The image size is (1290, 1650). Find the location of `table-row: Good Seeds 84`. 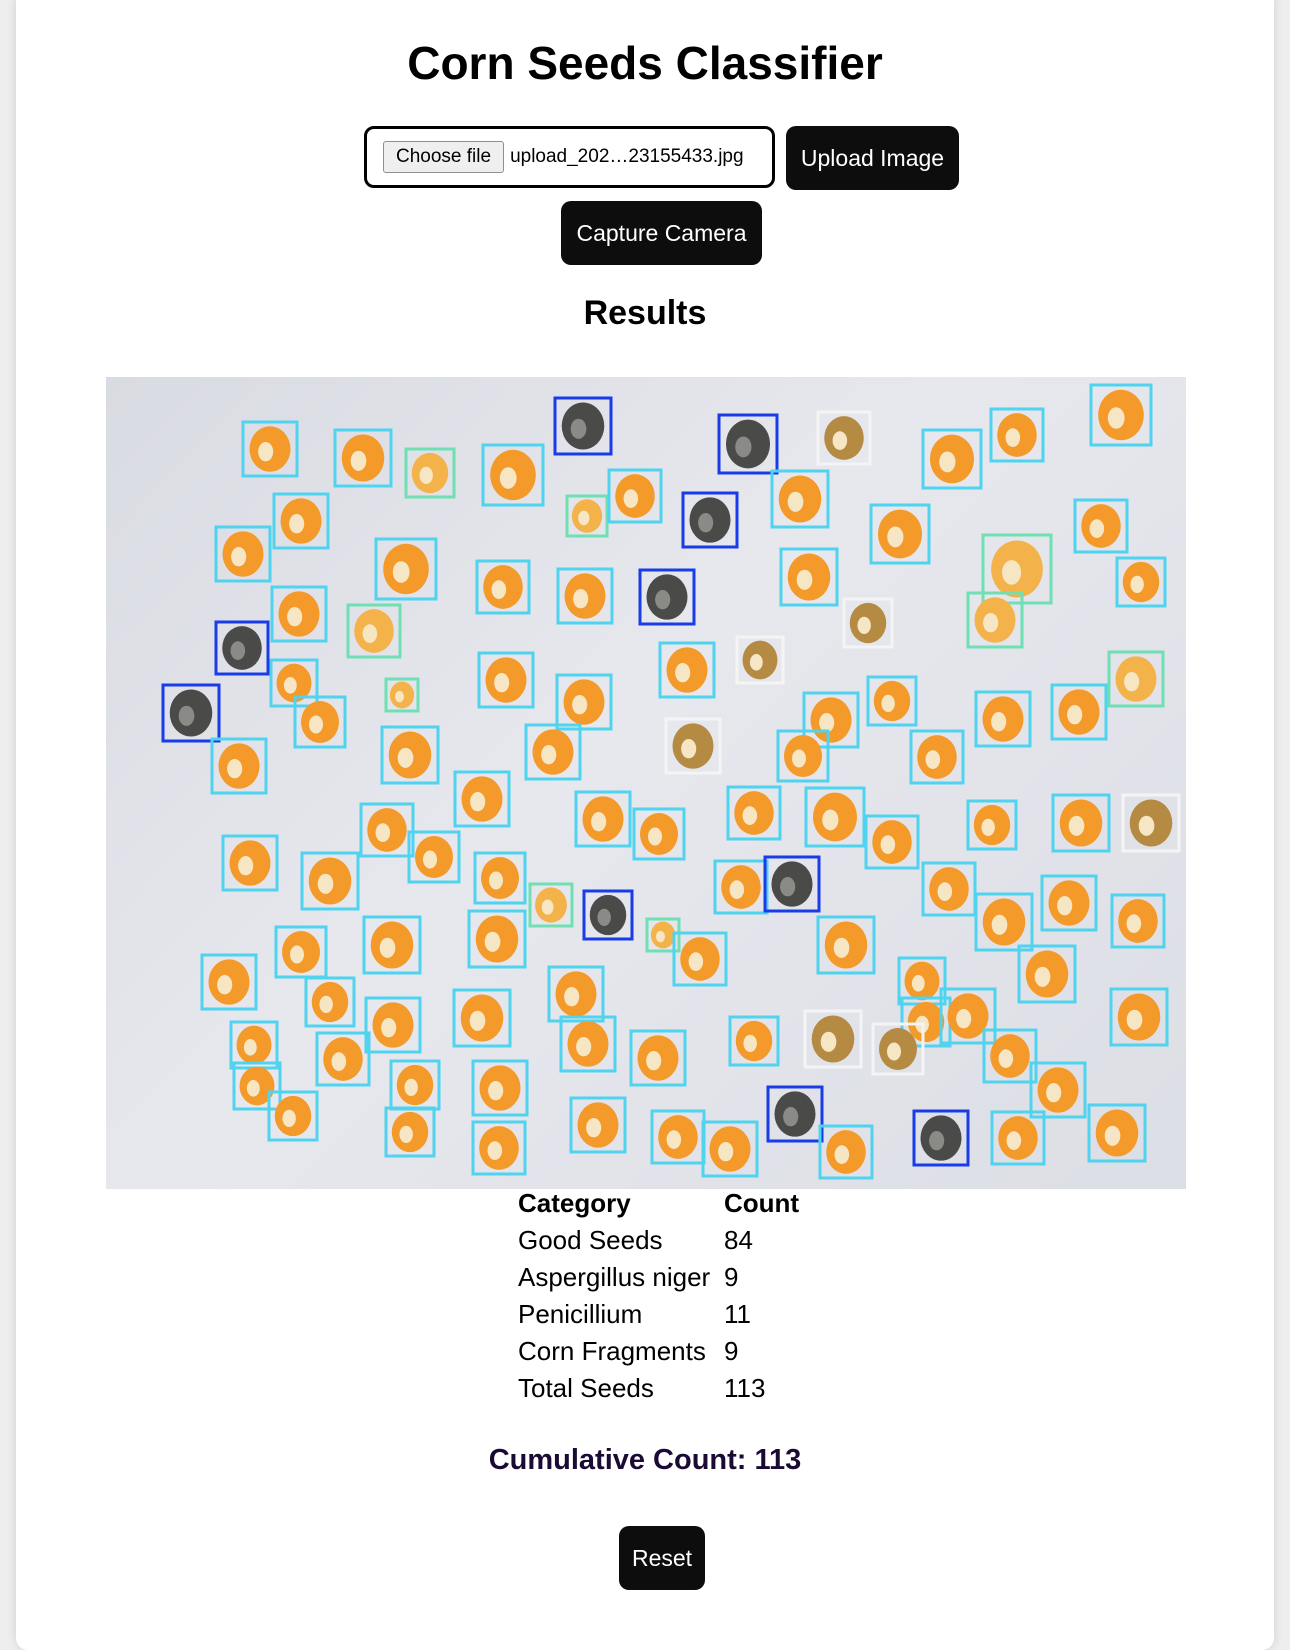

table-row: Good Seeds 84 is located at coordinates (658, 1240).